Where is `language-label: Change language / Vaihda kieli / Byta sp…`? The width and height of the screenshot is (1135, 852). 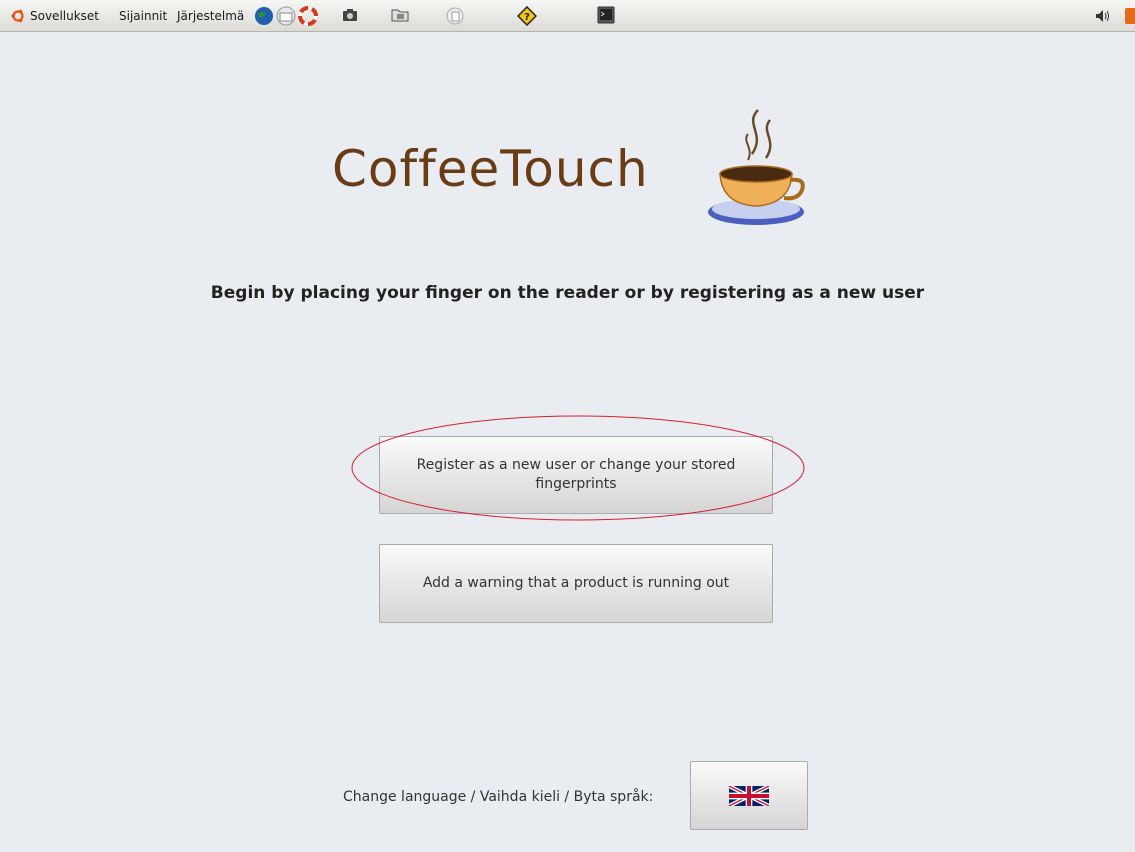
language-label: Change language / Vaihda kieli / Byta sp… is located at coordinates (498, 797).